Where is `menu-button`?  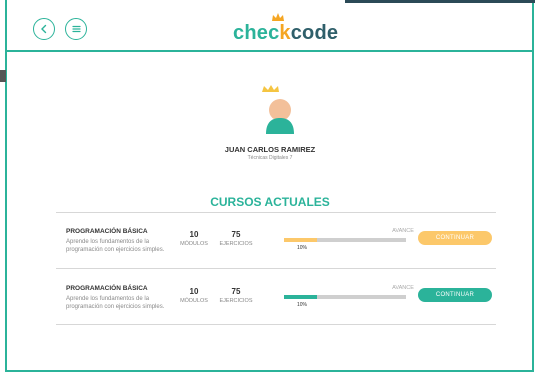
menu-button is located at coordinates (76, 29).